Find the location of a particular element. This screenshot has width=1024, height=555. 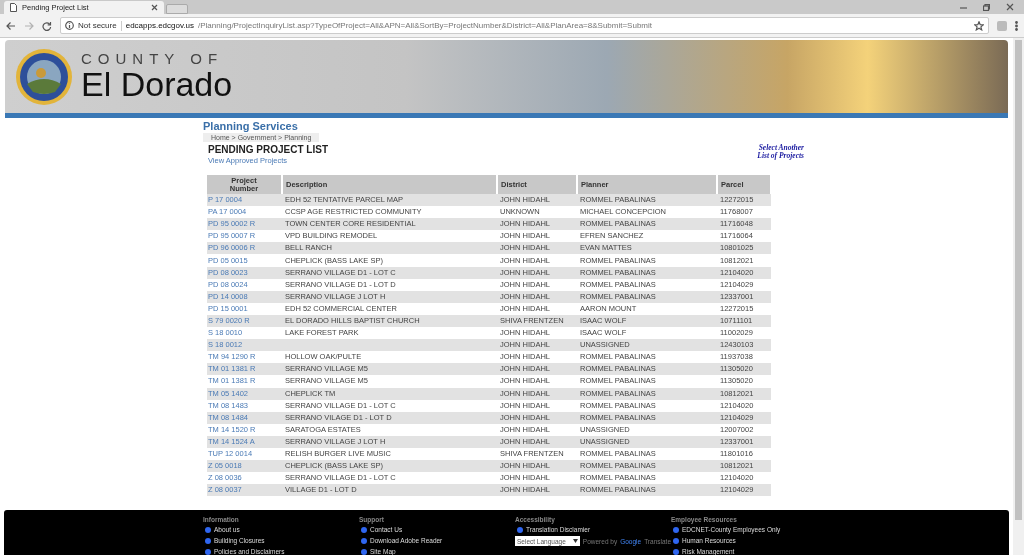

banner-overline: COUNTY OF is located at coordinates (153, 58).